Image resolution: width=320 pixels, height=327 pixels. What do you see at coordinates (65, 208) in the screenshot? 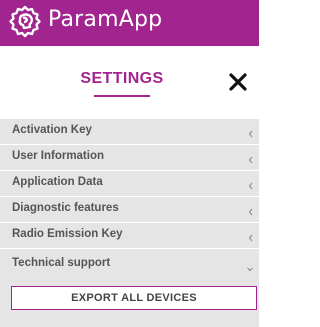
I see `menu-item-label: Diagnostic features` at bounding box center [65, 208].